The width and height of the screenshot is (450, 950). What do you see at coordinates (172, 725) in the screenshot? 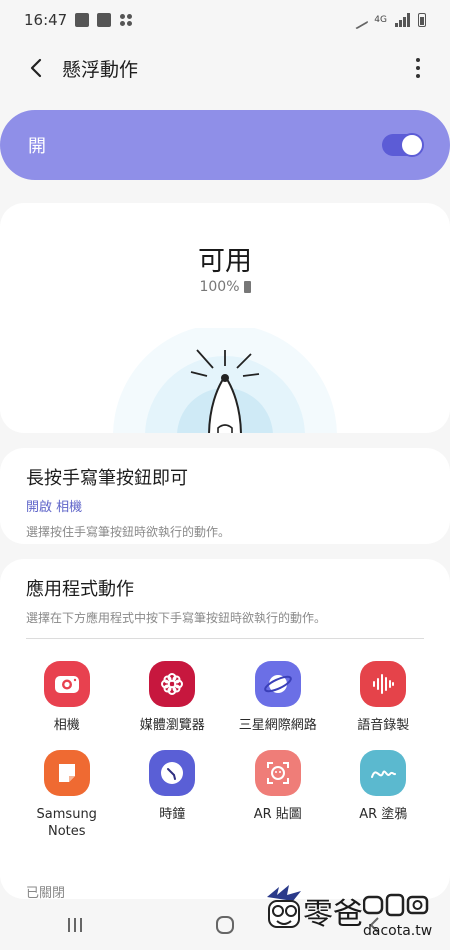
I see `app-label: 媒體瀏覽器` at bounding box center [172, 725].